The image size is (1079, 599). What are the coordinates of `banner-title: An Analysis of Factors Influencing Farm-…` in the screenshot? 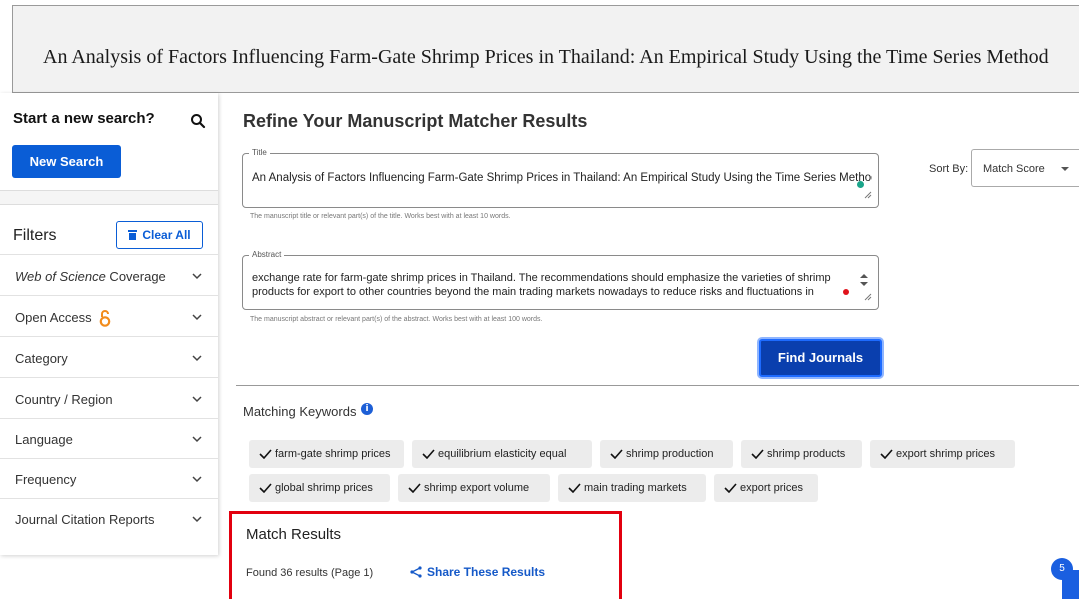 It's located at (546, 57).